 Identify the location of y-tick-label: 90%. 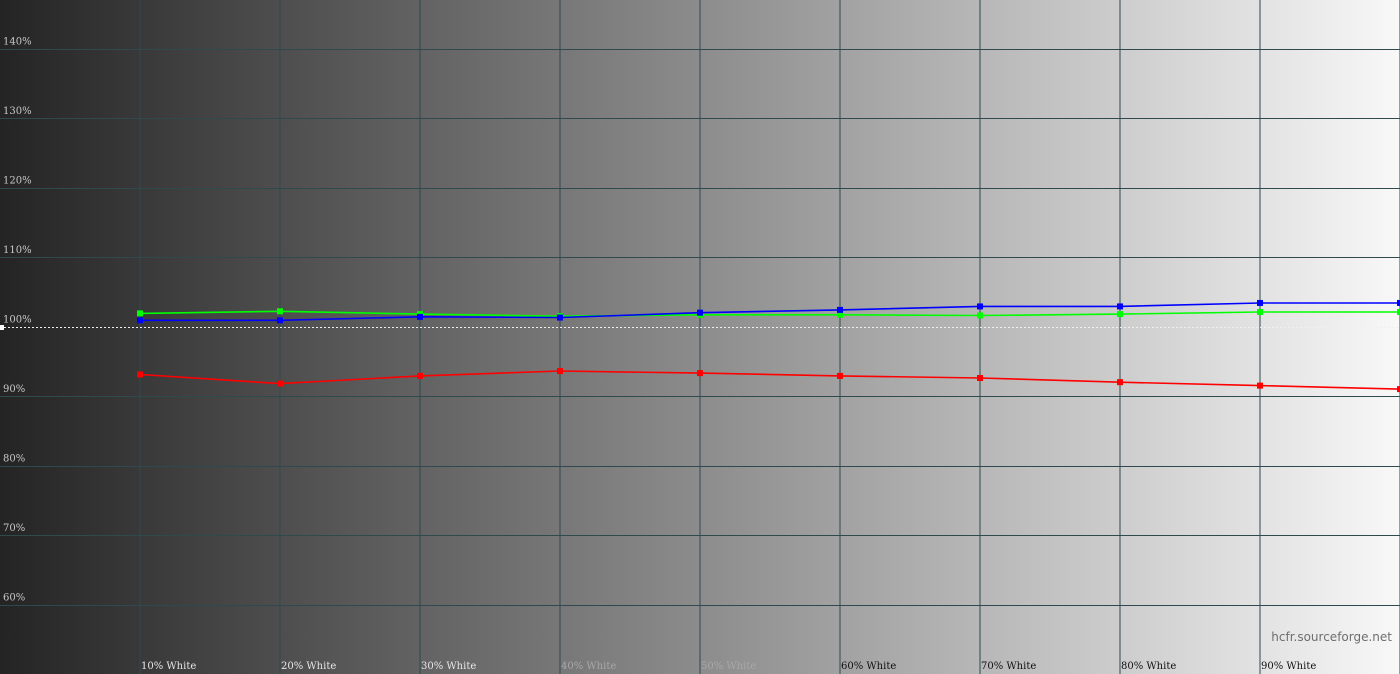
(14, 389).